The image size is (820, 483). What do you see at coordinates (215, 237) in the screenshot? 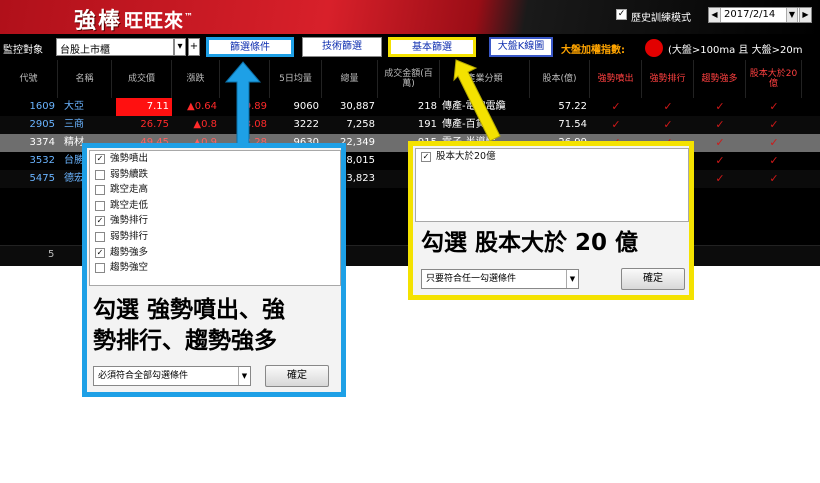
I see `option-weak-rank: 弱勢排行` at bounding box center [215, 237].